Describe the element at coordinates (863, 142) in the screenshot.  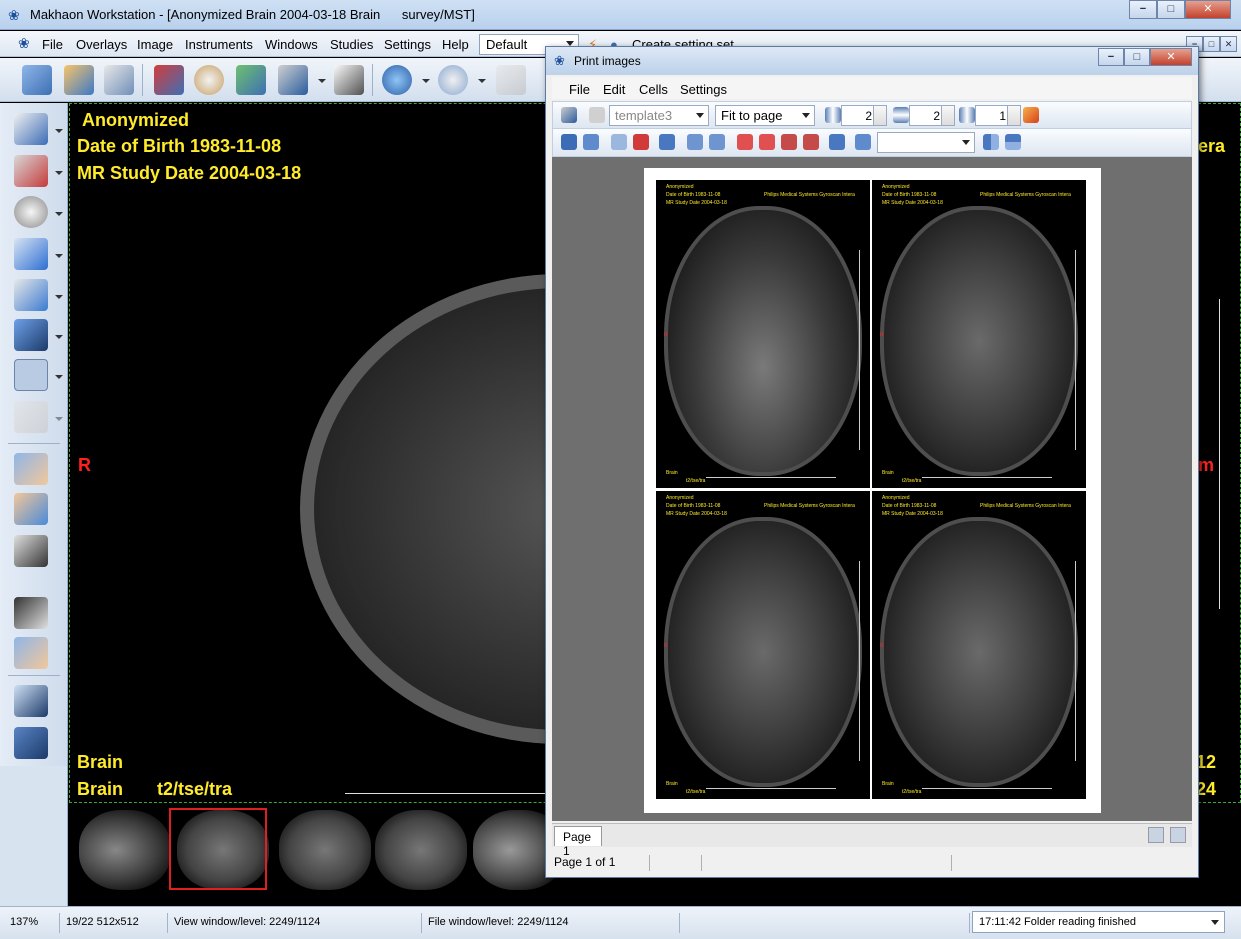
I see `properties-icon` at that location.